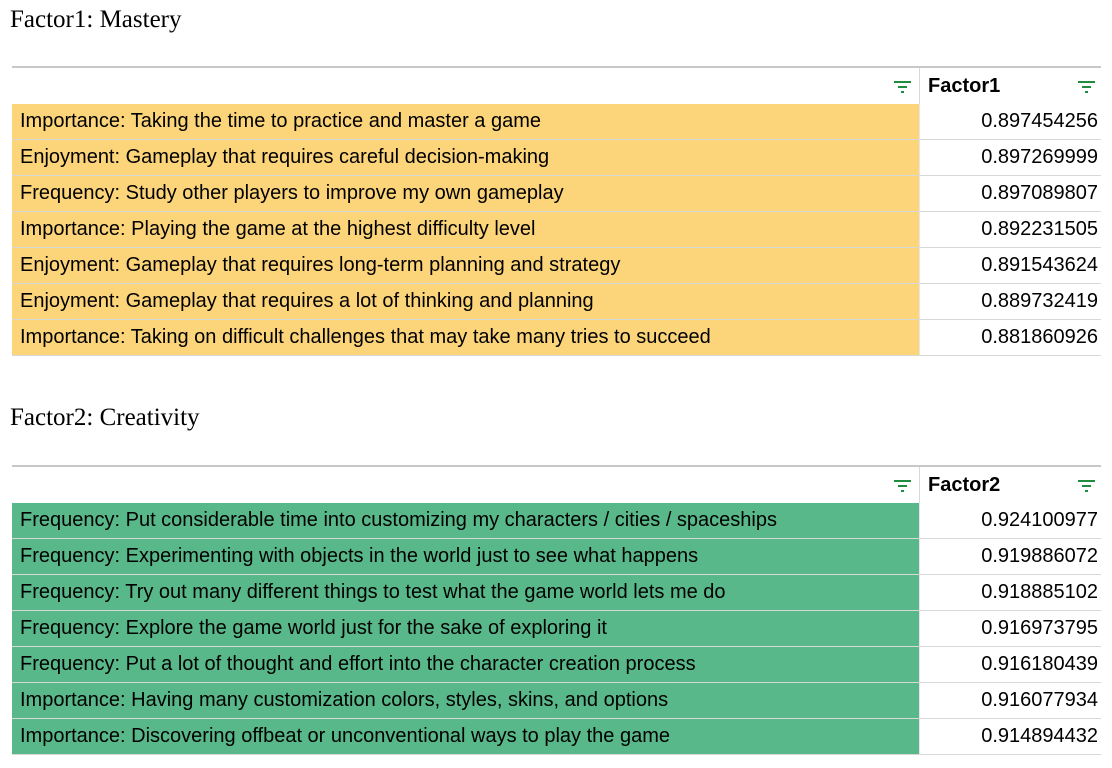 The width and height of the screenshot is (1112, 768). I want to click on row-value: 0.881860926, so click(1010, 337).